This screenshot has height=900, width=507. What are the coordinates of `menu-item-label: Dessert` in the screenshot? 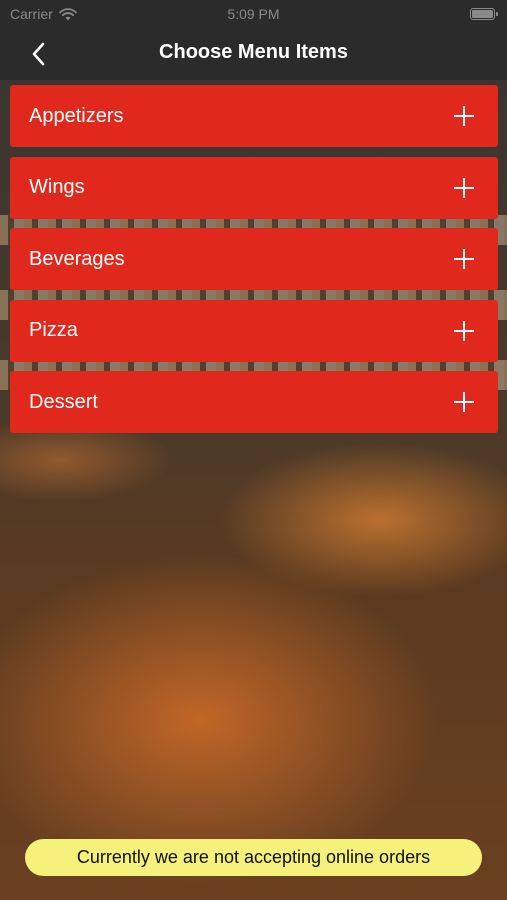 It's located at (63, 401).